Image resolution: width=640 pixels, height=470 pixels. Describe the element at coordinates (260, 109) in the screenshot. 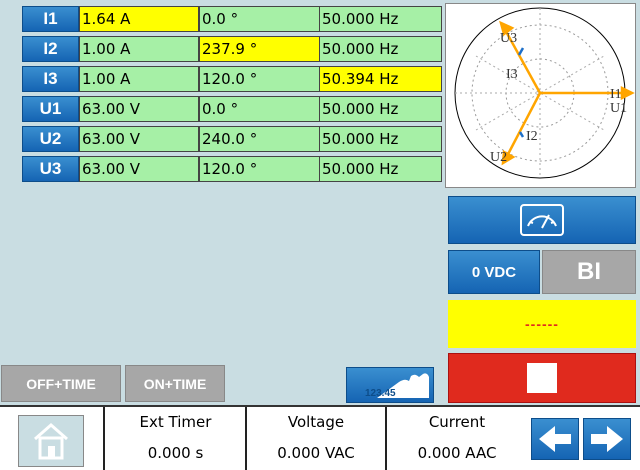

I see `u1-angle-field: 0.0 °` at that location.